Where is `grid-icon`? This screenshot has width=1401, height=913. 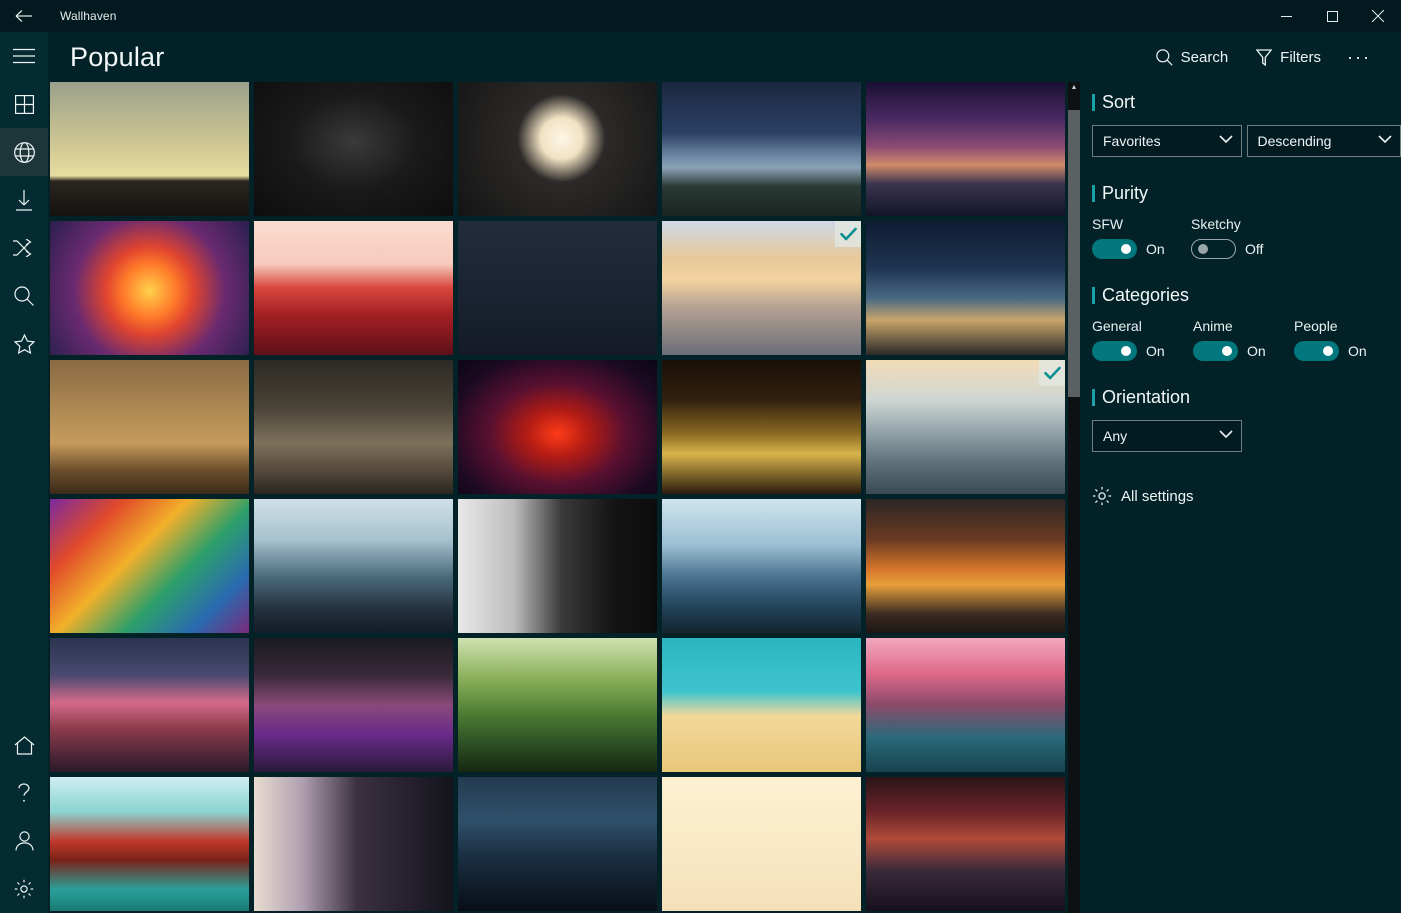 grid-icon is located at coordinates (24, 104).